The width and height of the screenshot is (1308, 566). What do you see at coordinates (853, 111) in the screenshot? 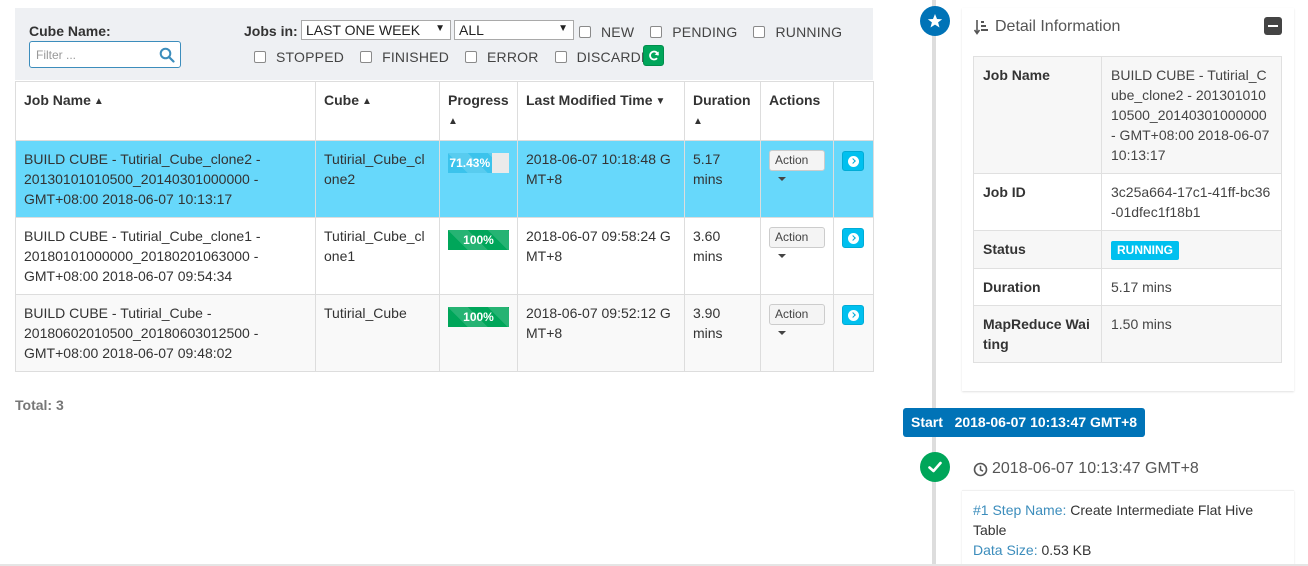
I see `col-header-detail` at bounding box center [853, 111].